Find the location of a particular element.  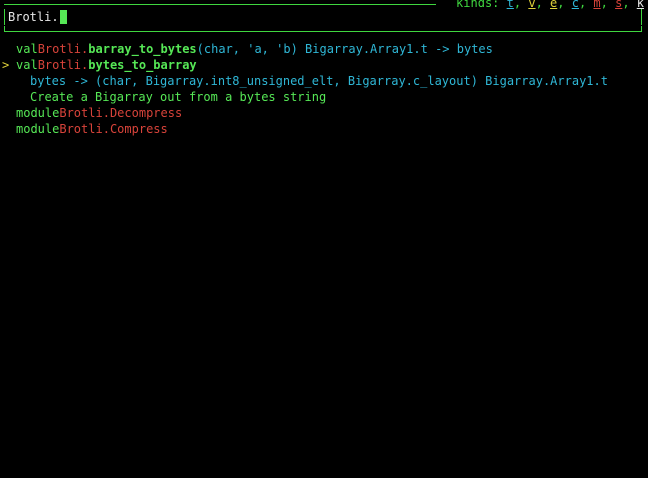

result-item-compress: module Brotli. Compress is located at coordinates (324, 129).